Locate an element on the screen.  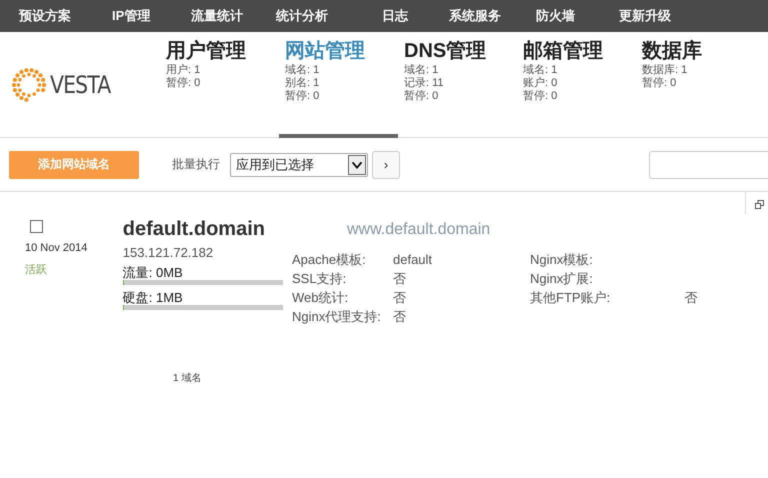
usage-label: 硬盘: 1MB is located at coordinates (152, 298).